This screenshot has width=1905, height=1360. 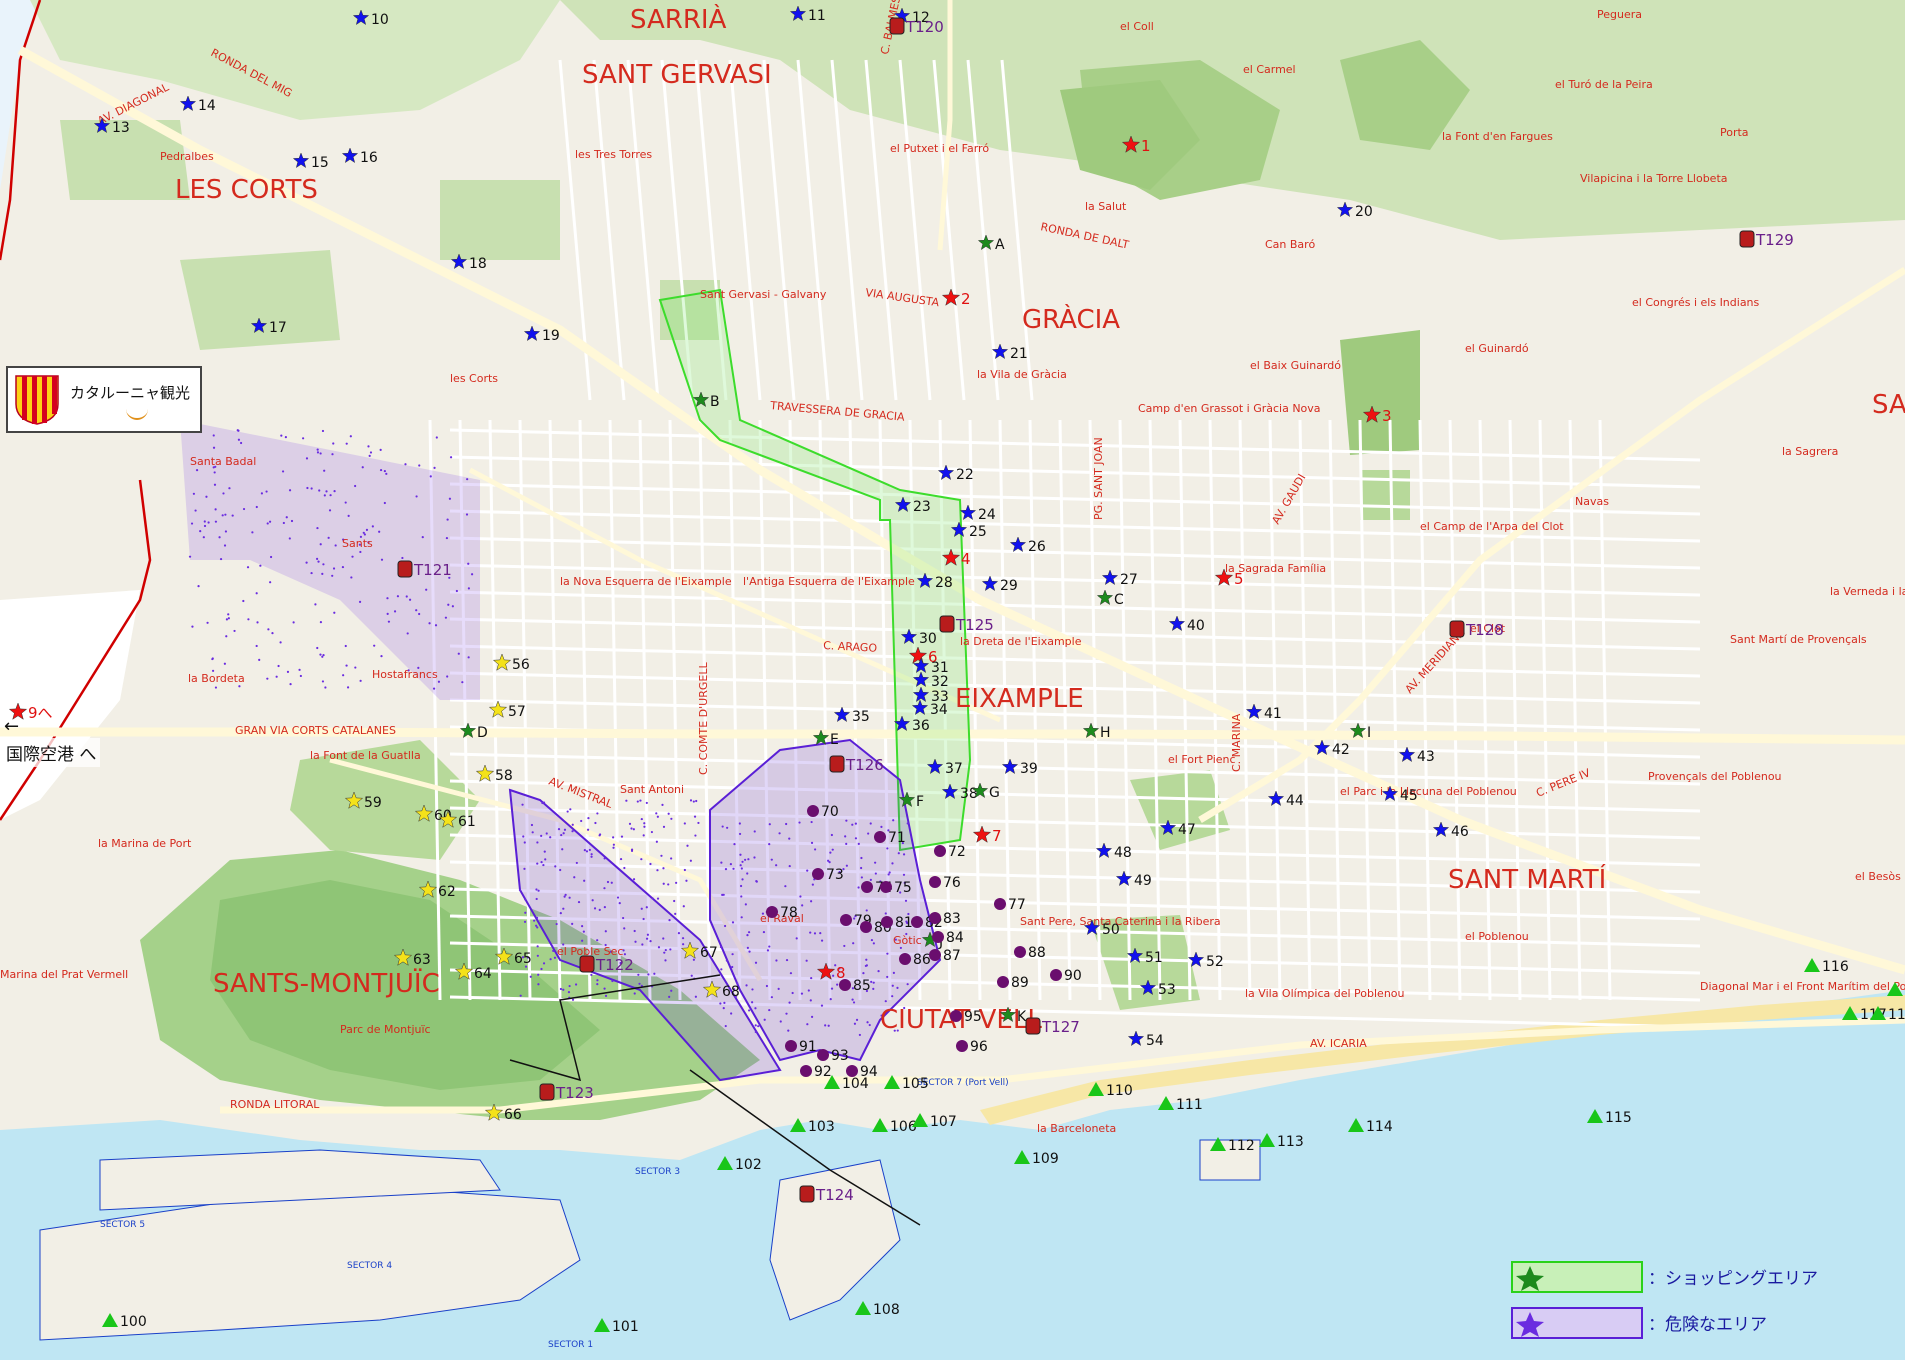 I want to click on marker-label: 65, so click(x=523, y=959).